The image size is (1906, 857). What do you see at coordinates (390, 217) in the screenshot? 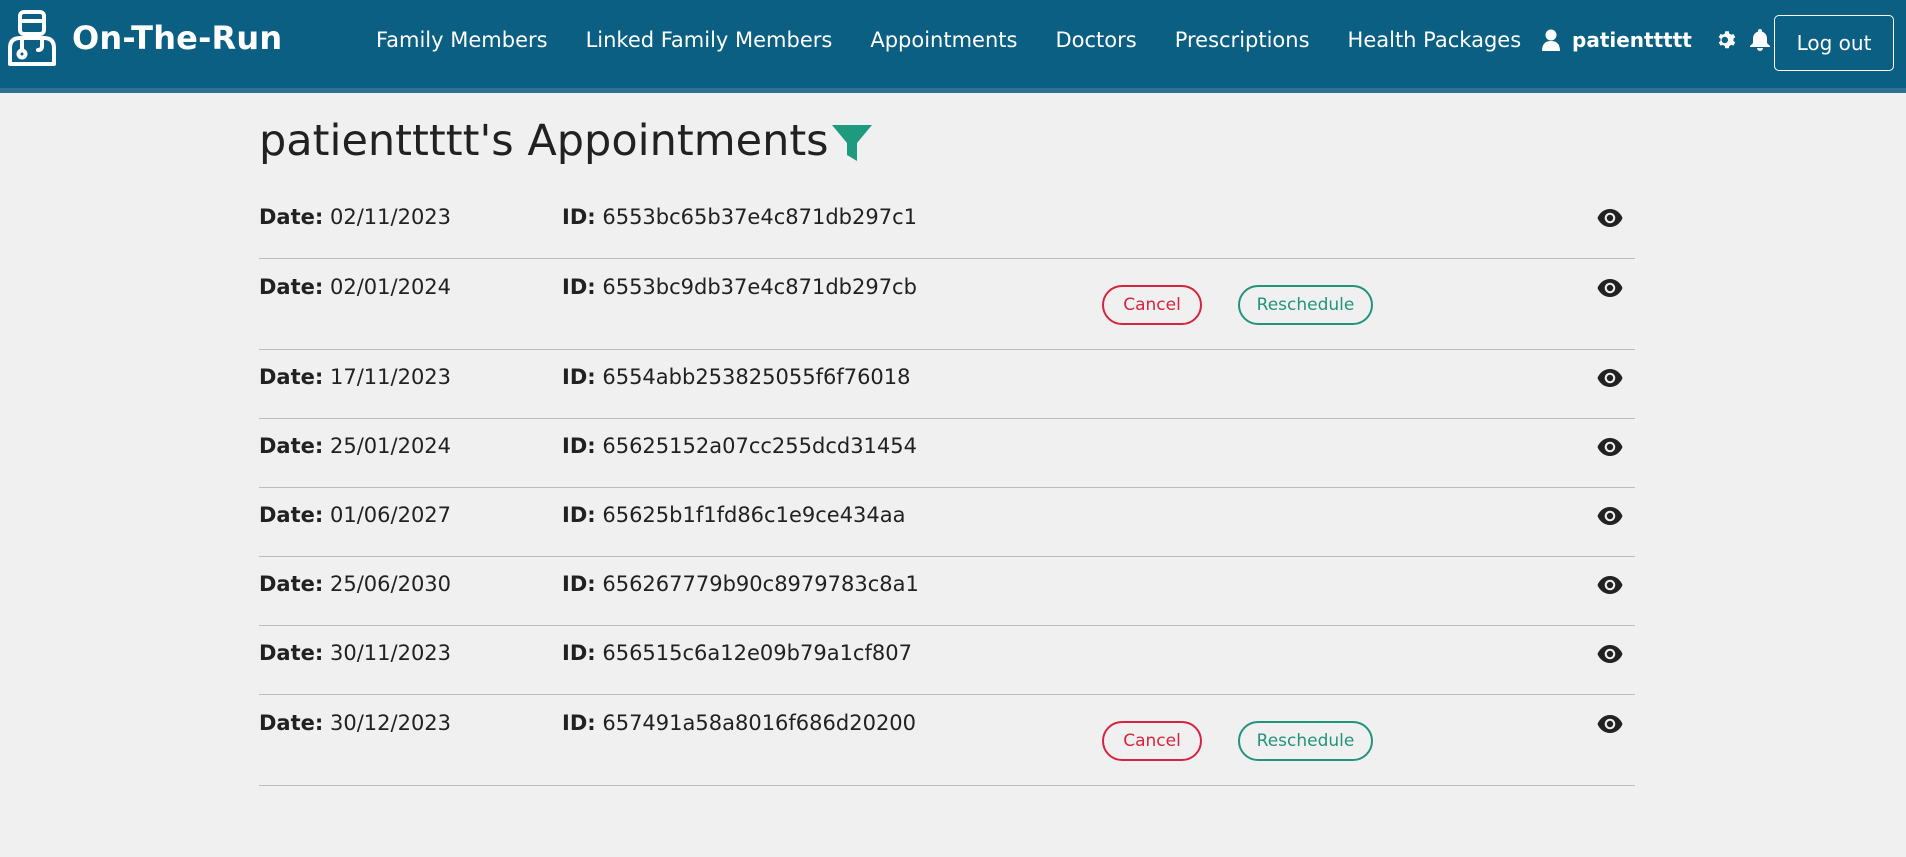
I see `date-value: 02/11/2023` at bounding box center [390, 217].